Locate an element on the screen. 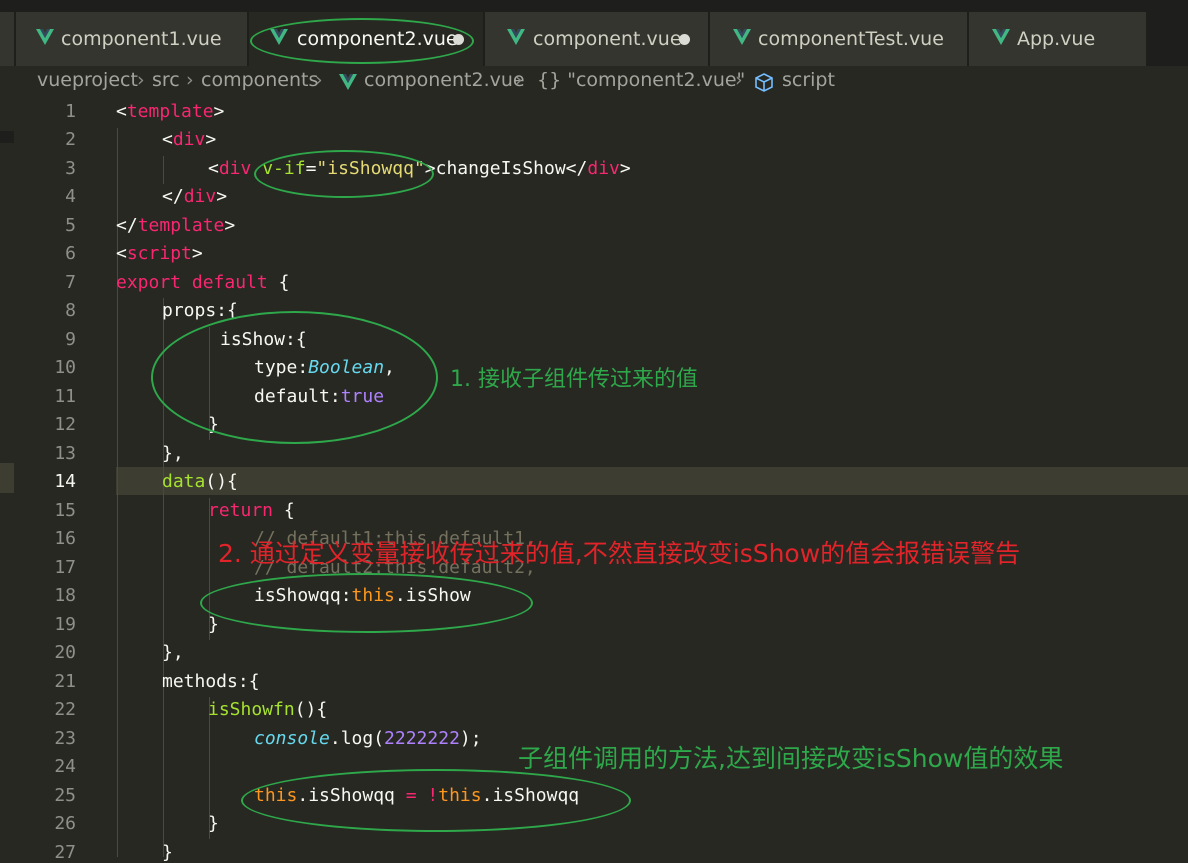 The height and width of the screenshot is (863, 1188). line-number: 9 is located at coordinates (70, 339).